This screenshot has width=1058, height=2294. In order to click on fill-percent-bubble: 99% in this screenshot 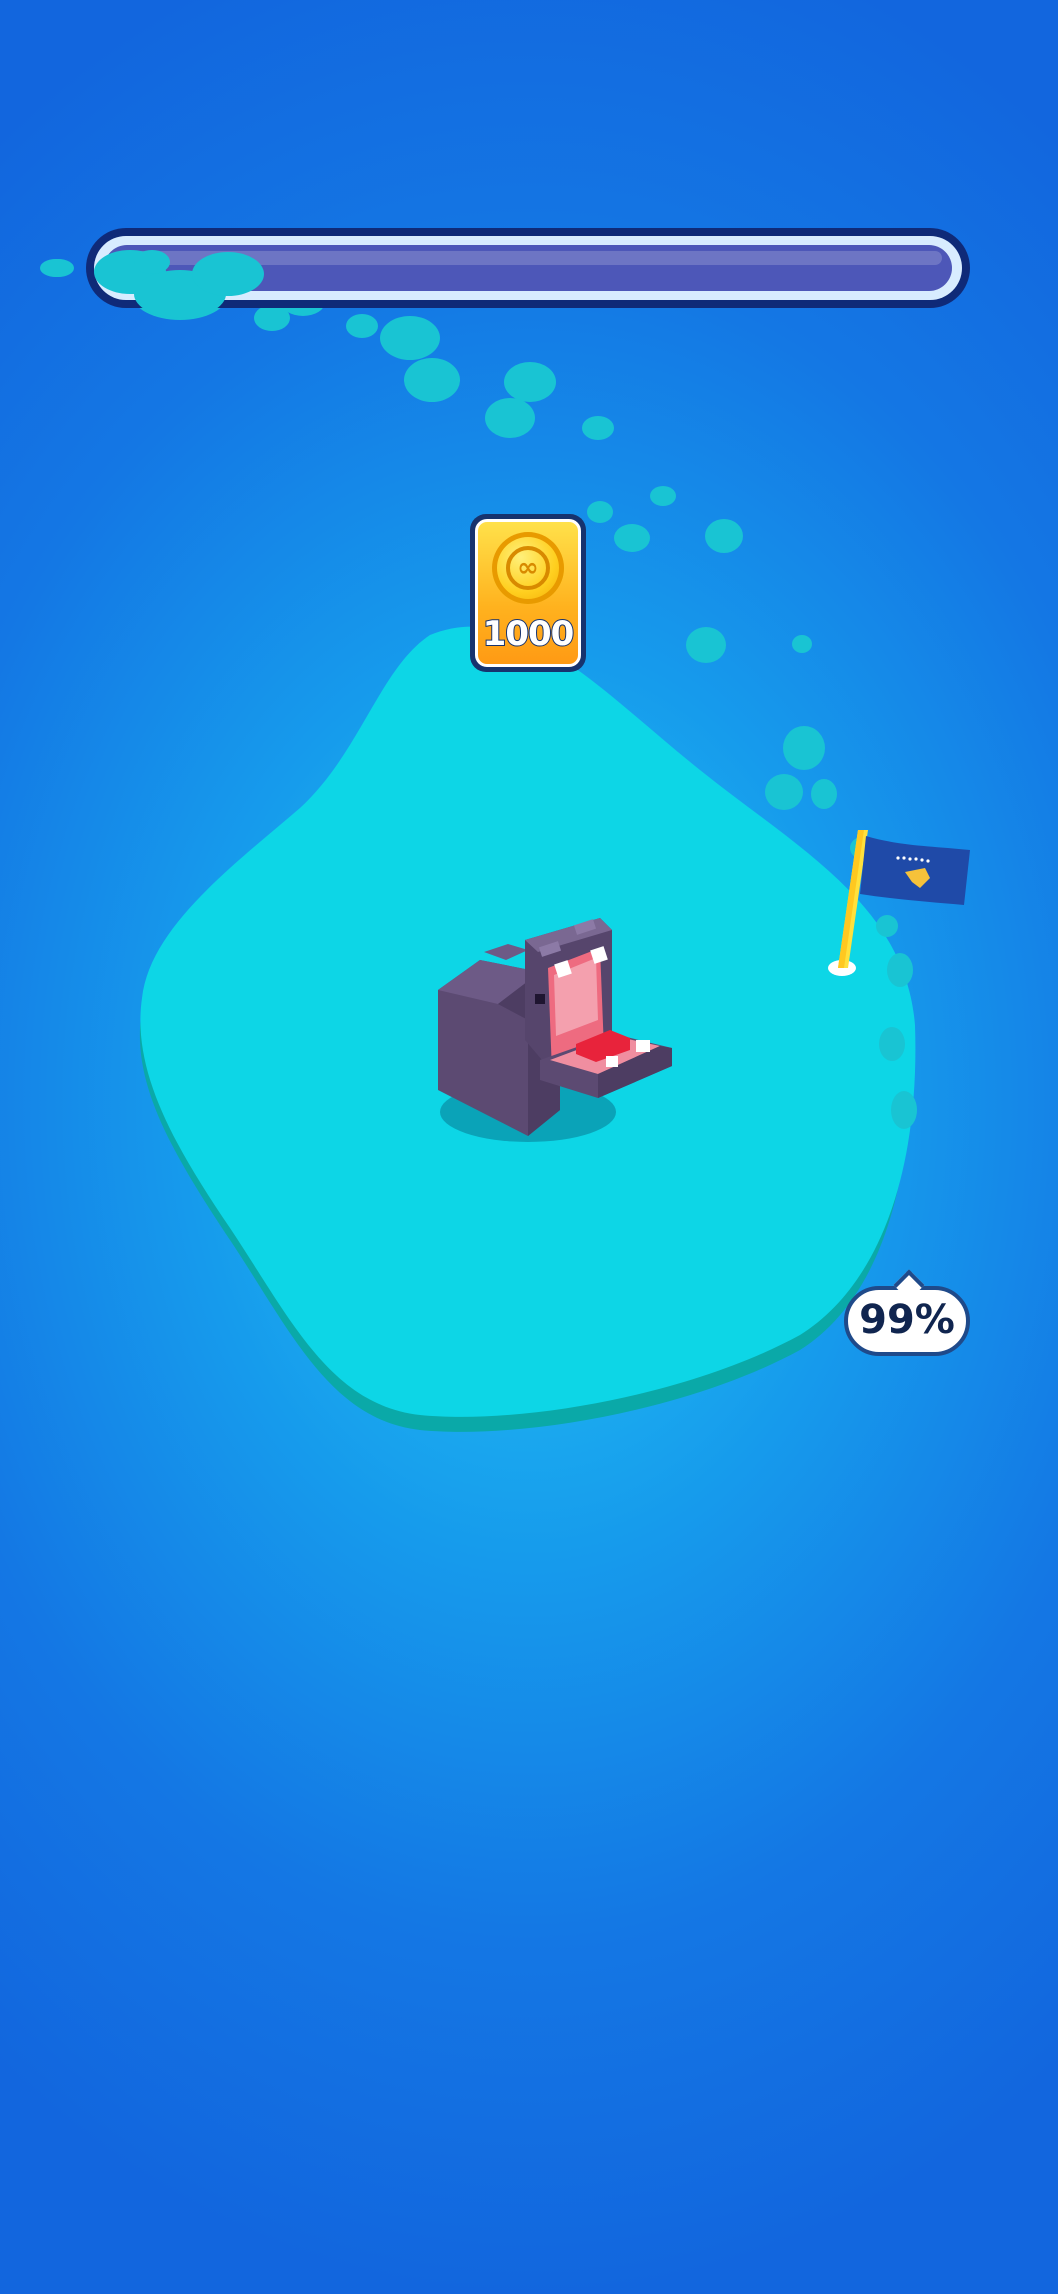, I will do `click(907, 1312)`.